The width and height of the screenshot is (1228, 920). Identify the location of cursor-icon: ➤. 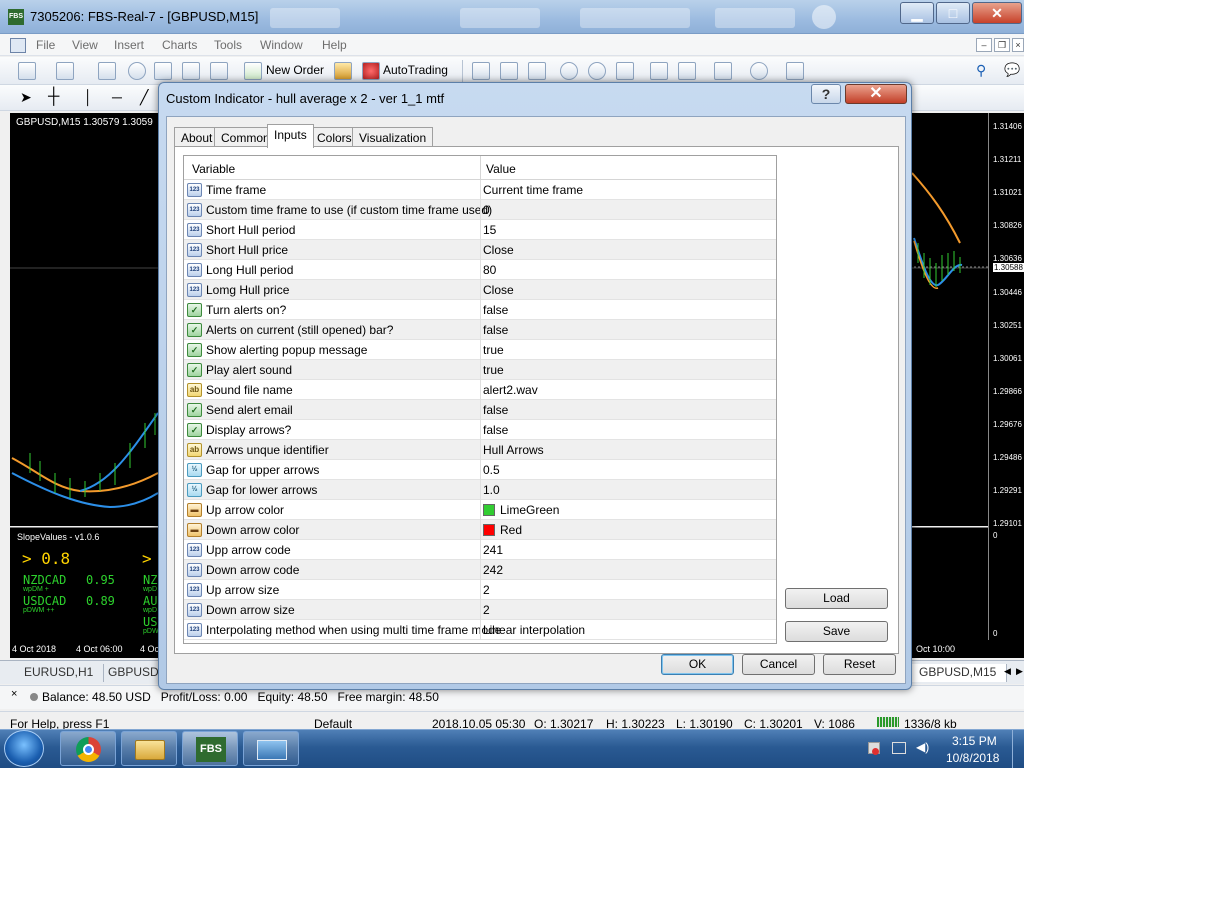
(29, 98).